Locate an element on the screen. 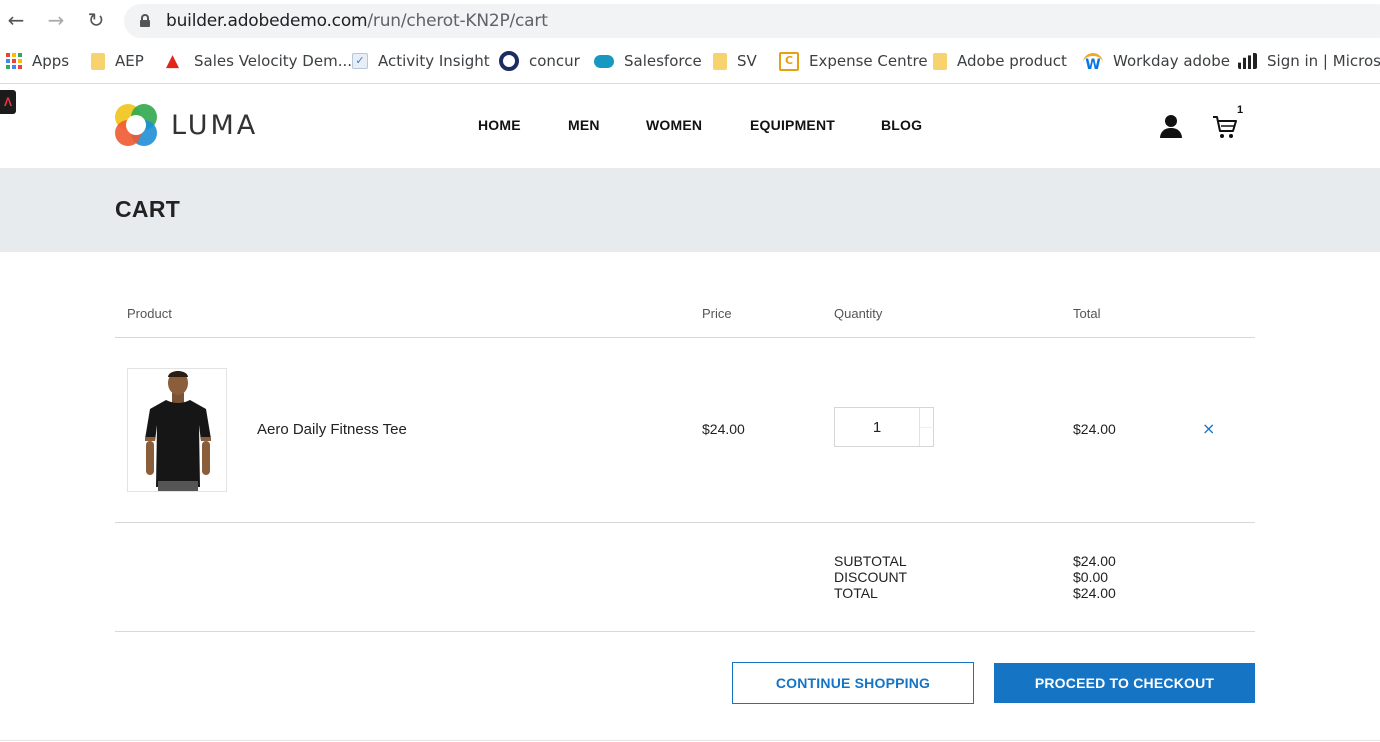 This screenshot has height=742, width=1380. footer-divider is located at coordinates (690, 740).